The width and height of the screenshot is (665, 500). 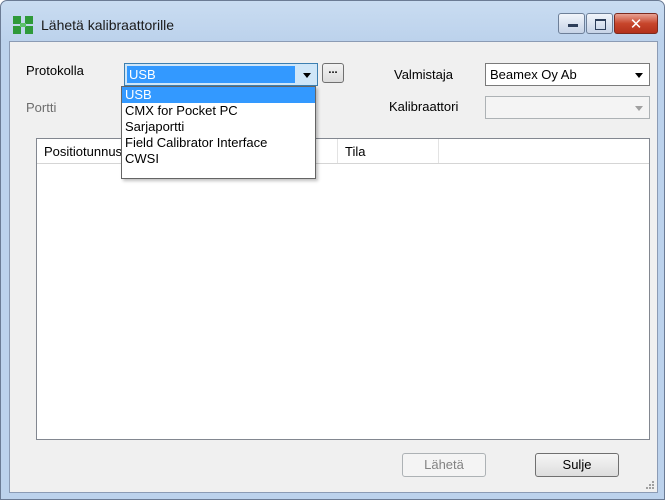 I want to click on app-tree-icon, so click(x=23, y=25).